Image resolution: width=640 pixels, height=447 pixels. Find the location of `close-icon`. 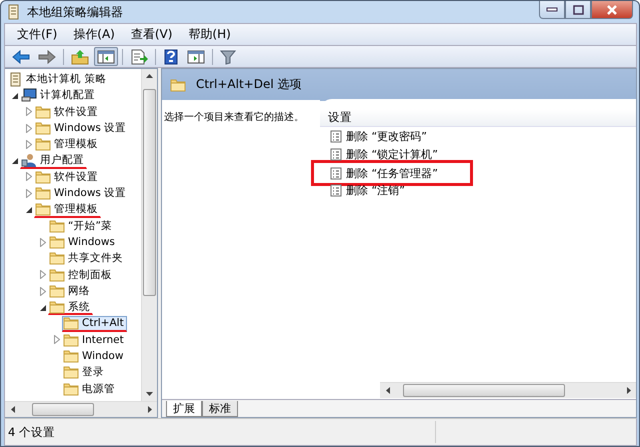

close-icon is located at coordinates (612, 9).